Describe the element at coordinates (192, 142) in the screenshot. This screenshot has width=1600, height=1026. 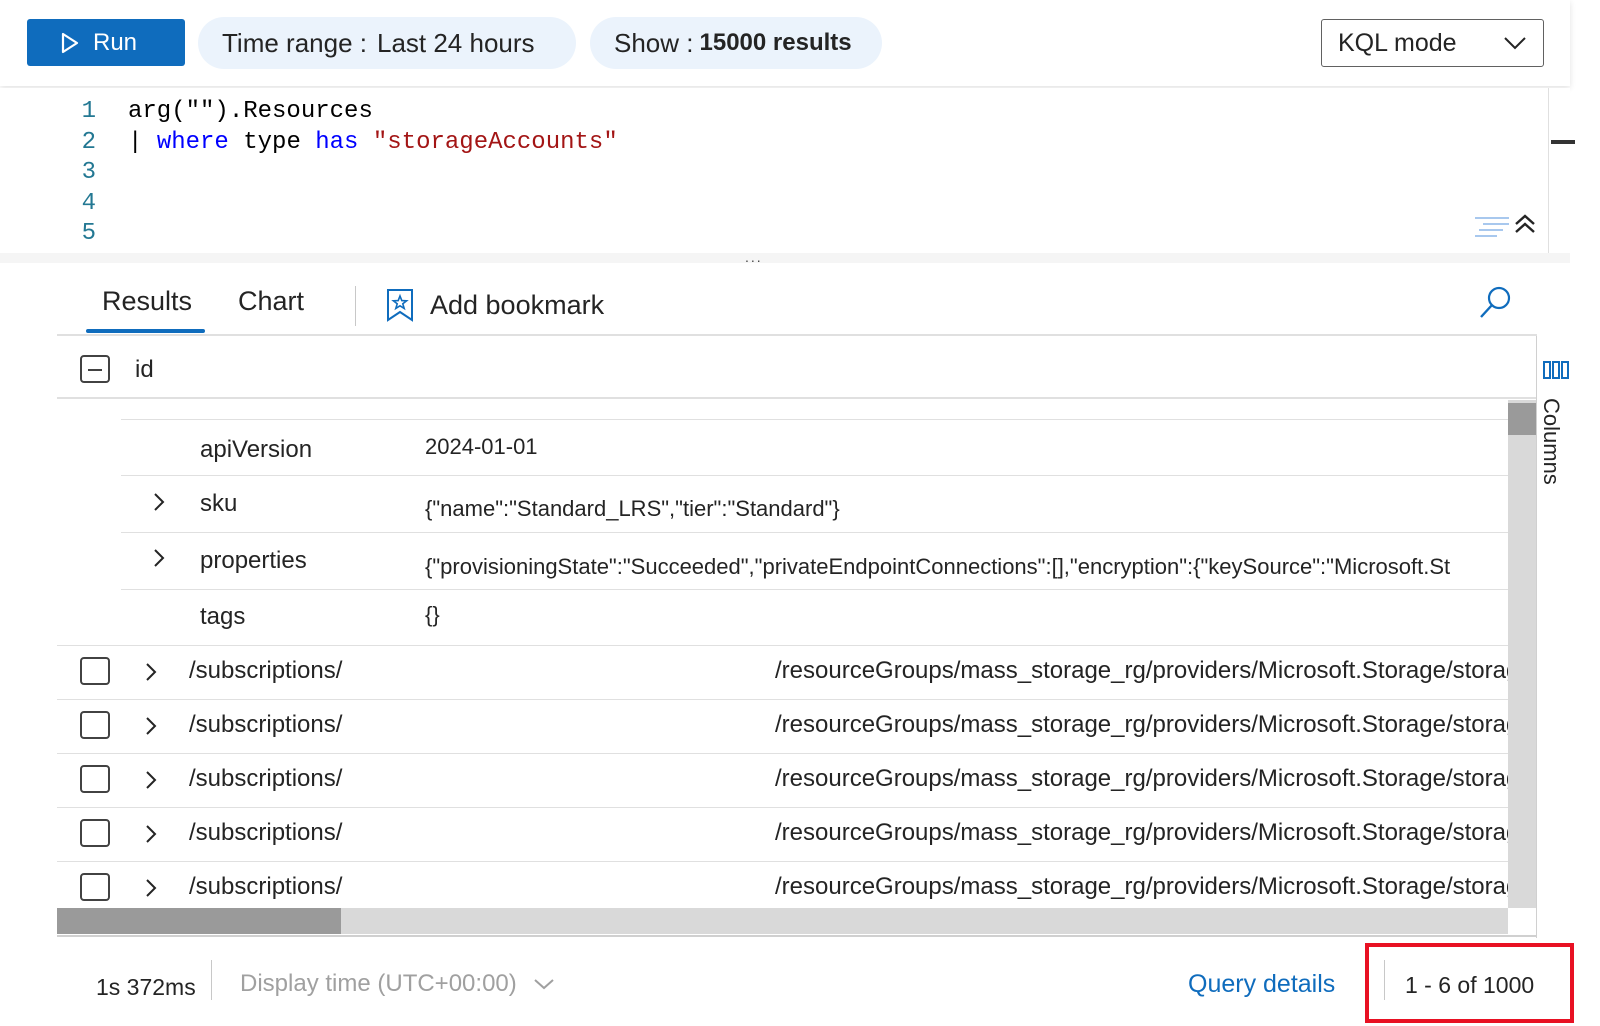
I see `code-keyword-where: where` at that location.